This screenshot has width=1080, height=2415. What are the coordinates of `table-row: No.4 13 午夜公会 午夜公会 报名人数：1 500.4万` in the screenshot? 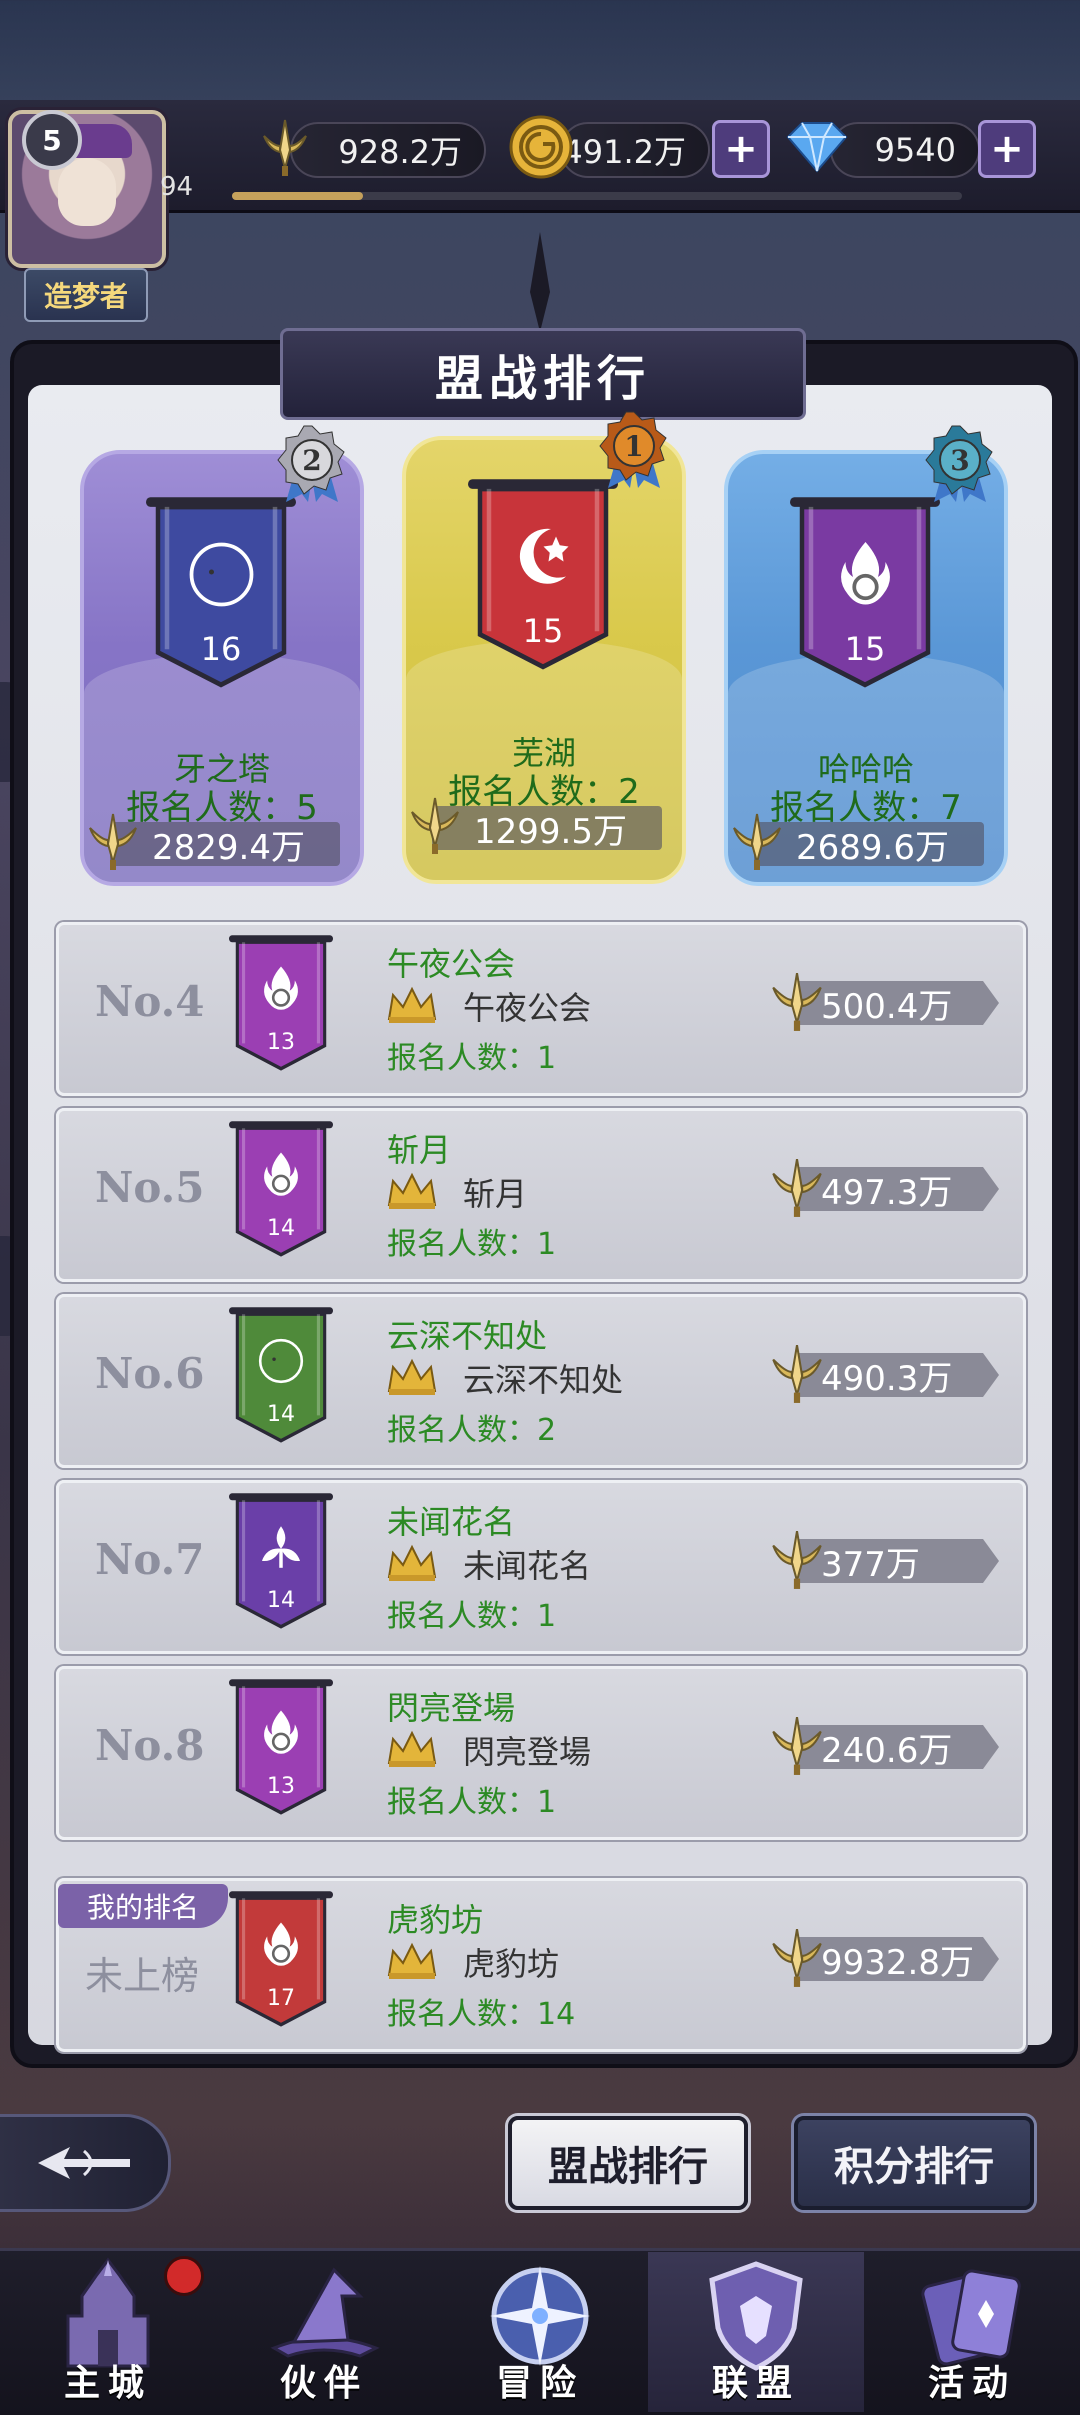 It's located at (541, 1009).